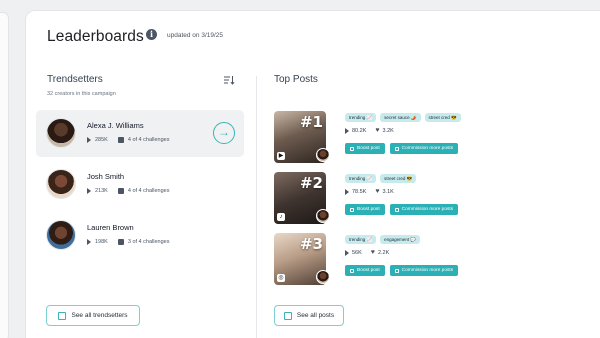 The image size is (600, 338). I want to click on post-stats: 78.5K ♥ 3.1K, so click(369, 191).